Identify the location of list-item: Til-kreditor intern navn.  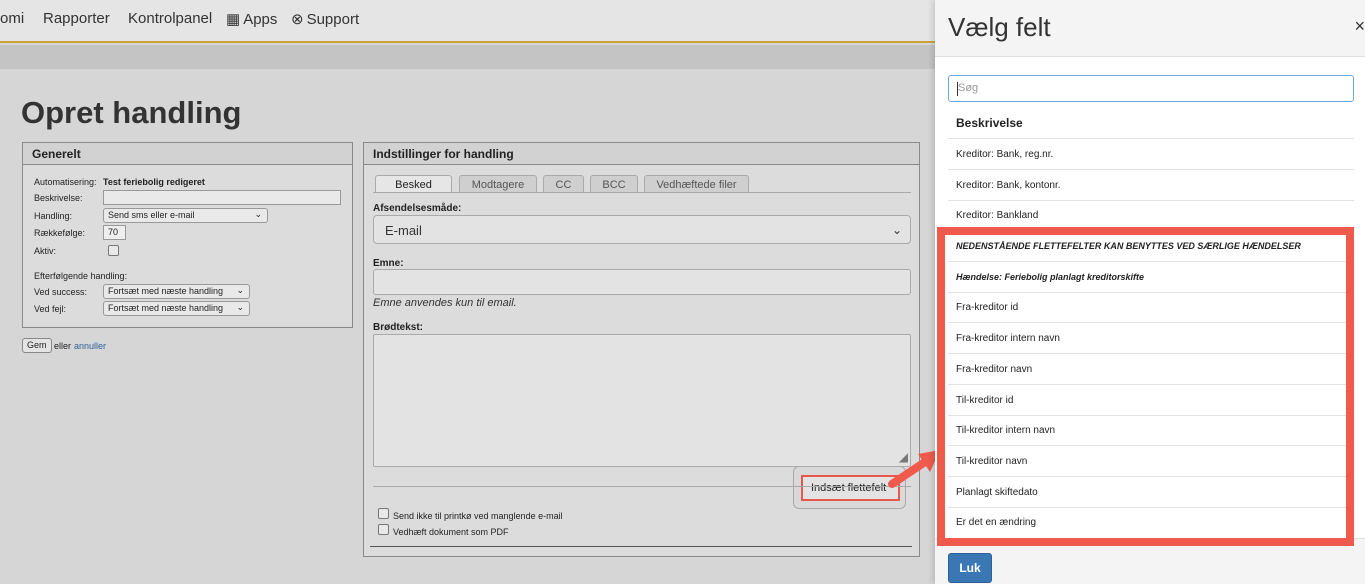
(1151, 430).